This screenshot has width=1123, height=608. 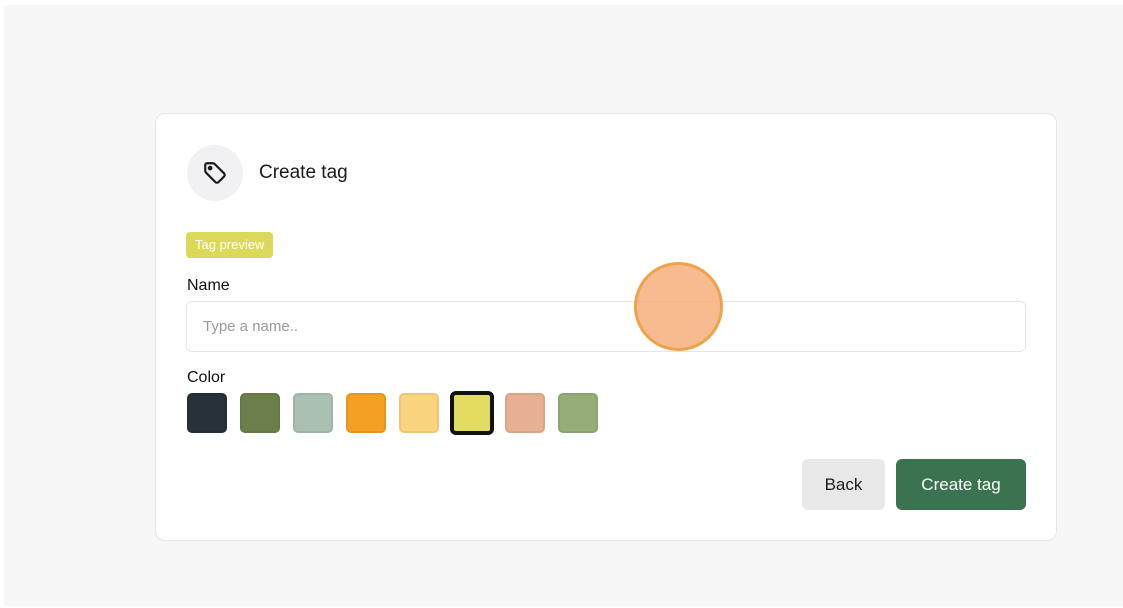 What do you see at coordinates (961, 484) in the screenshot?
I see `create-tag-button: Create tag` at bounding box center [961, 484].